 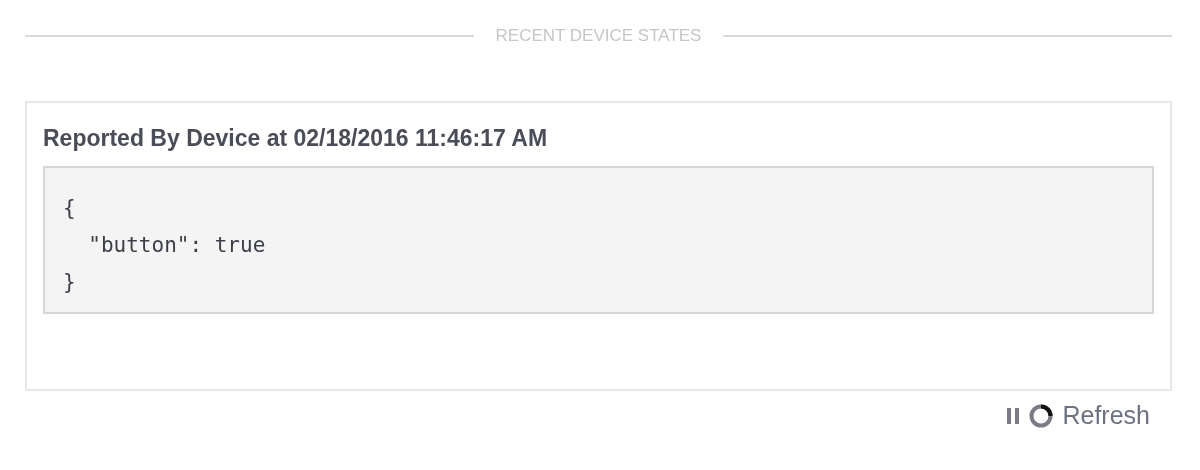 I want to click on spinner-icon, so click(x=1041, y=415).